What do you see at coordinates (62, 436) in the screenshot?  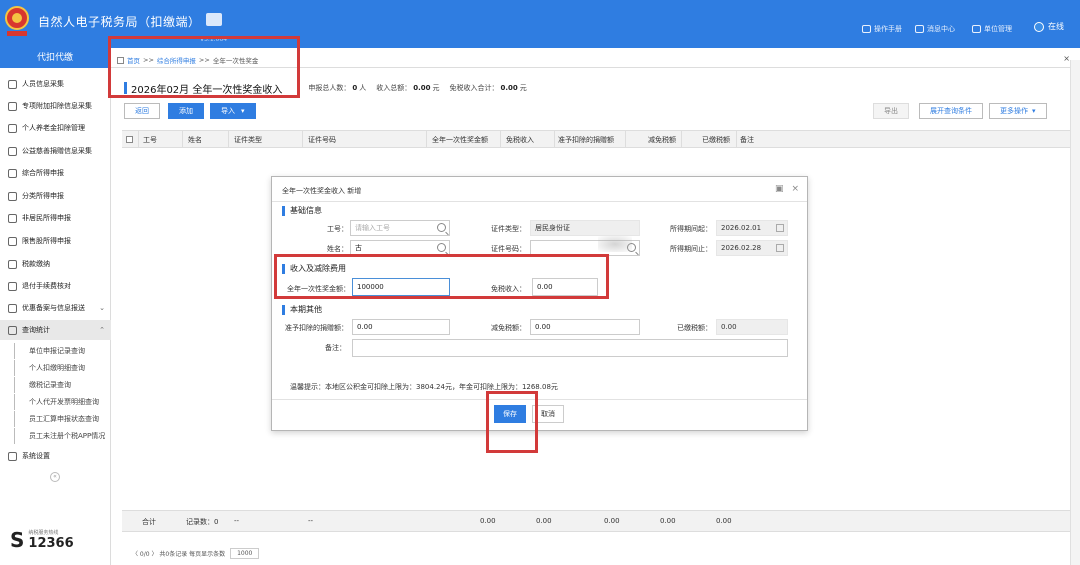 I see `sidebar-subitem-unregistered-app: 员工未注册个税APP情况` at bounding box center [62, 436].